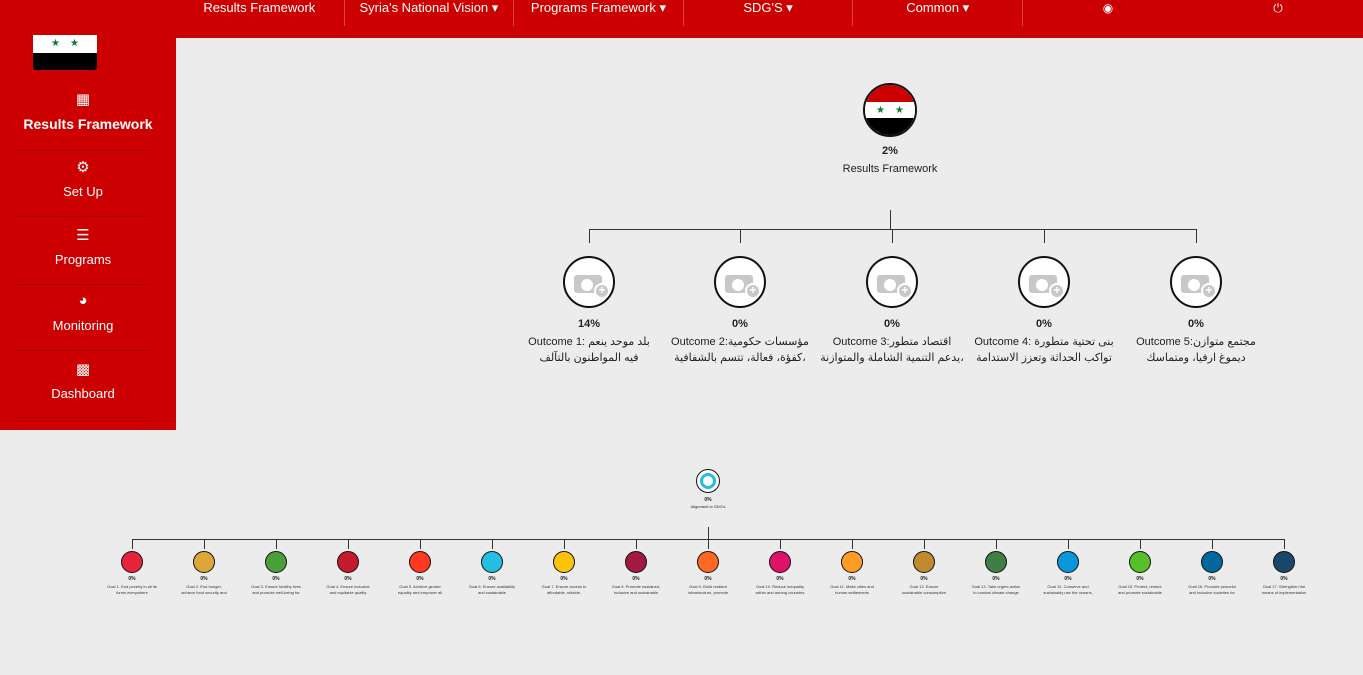 Image resolution: width=1363 pixels, height=675 pixels. I want to click on sdg-goal-sublabel: within and among countries, so click(780, 592).